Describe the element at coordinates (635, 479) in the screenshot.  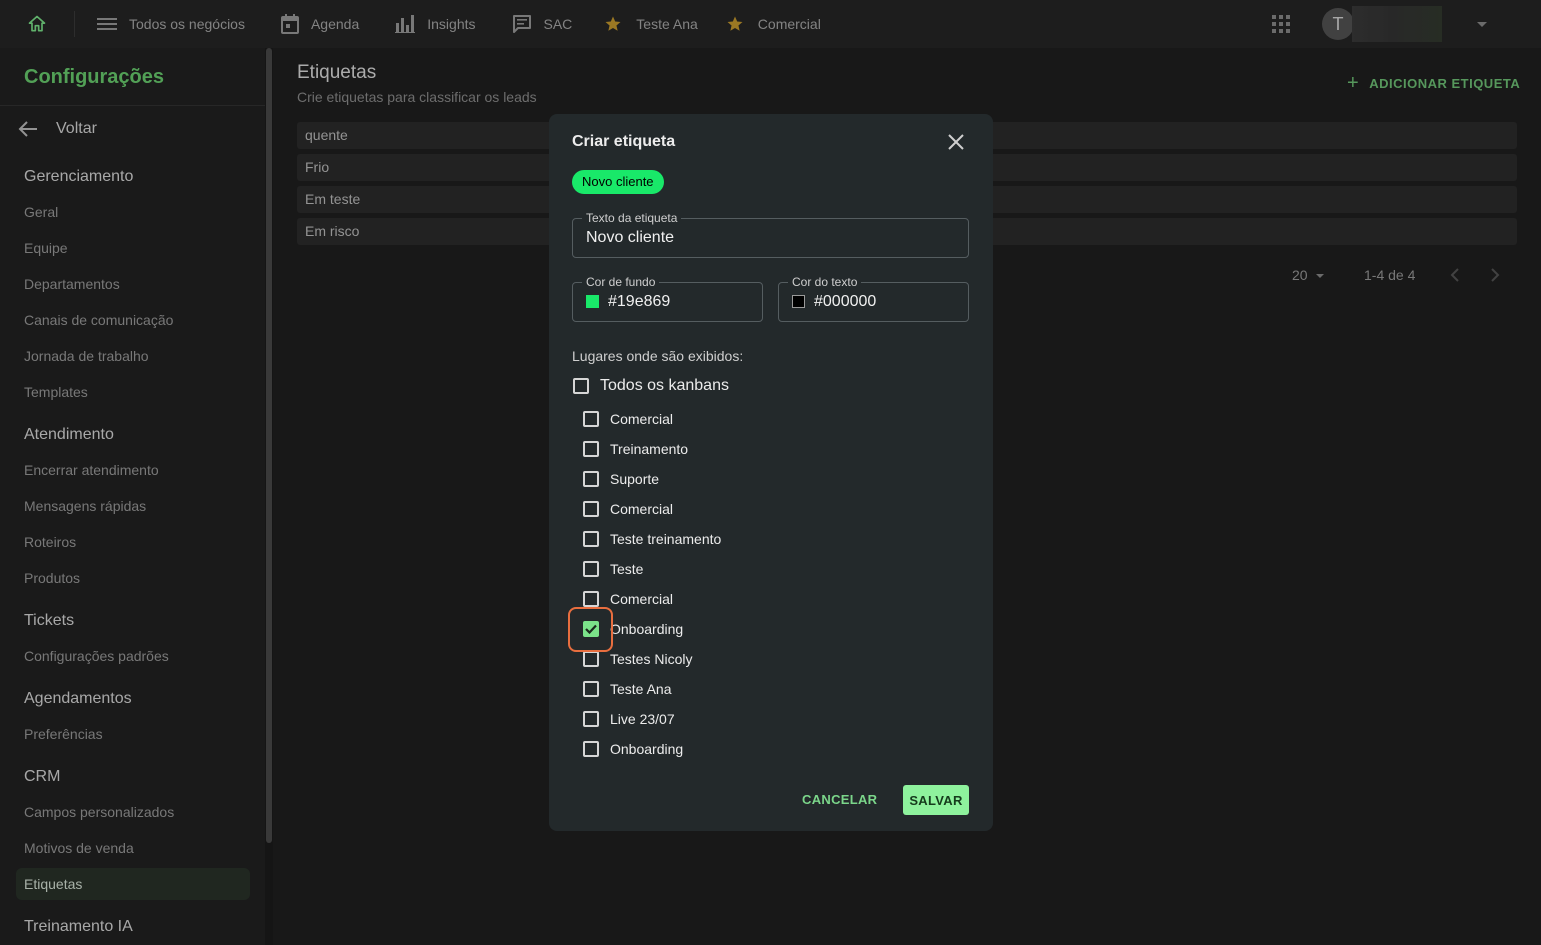
I see `checkbox-label: Suporte` at that location.